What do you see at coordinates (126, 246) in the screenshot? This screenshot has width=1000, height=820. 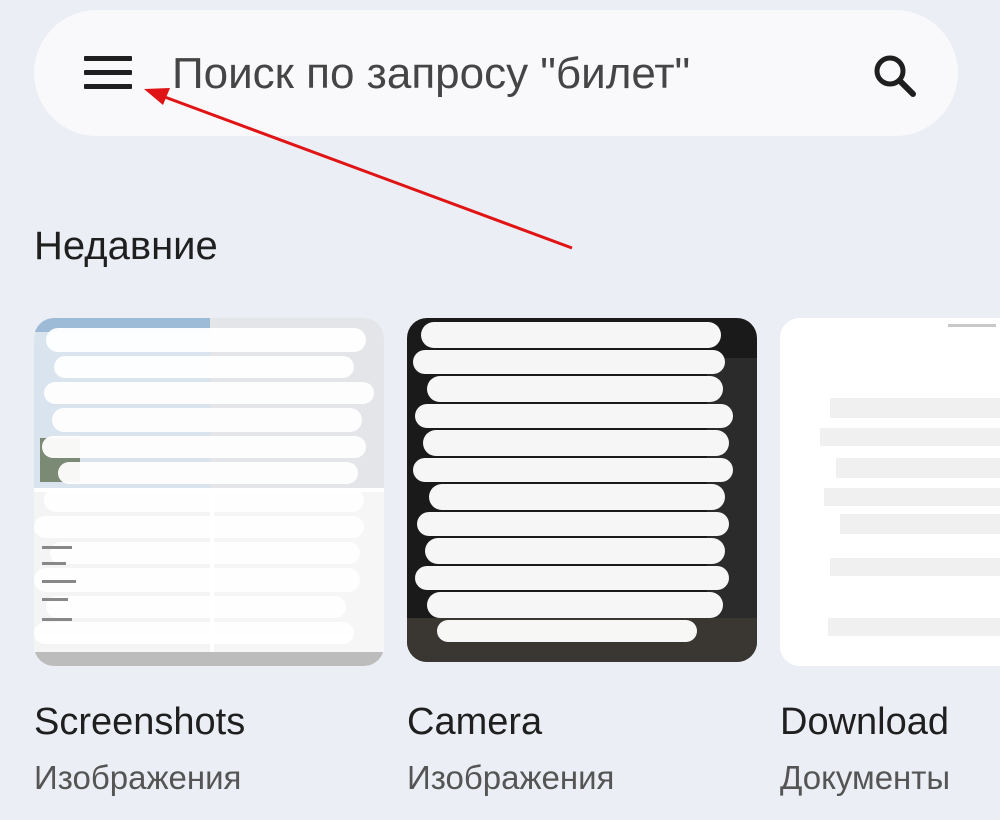 I see `section-title-recent: Недавние` at bounding box center [126, 246].